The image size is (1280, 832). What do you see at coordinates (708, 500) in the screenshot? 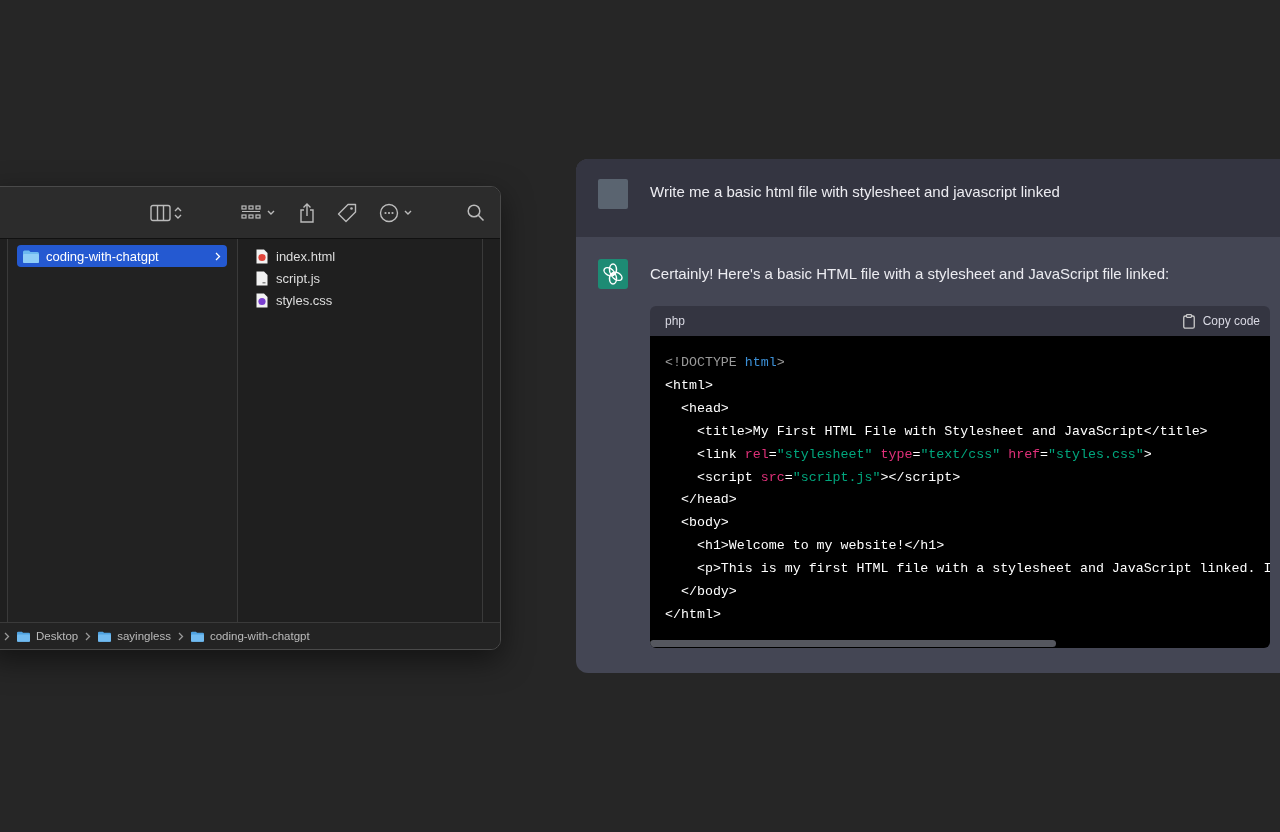
I see `code-line: </head>` at bounding box center [708, 500].